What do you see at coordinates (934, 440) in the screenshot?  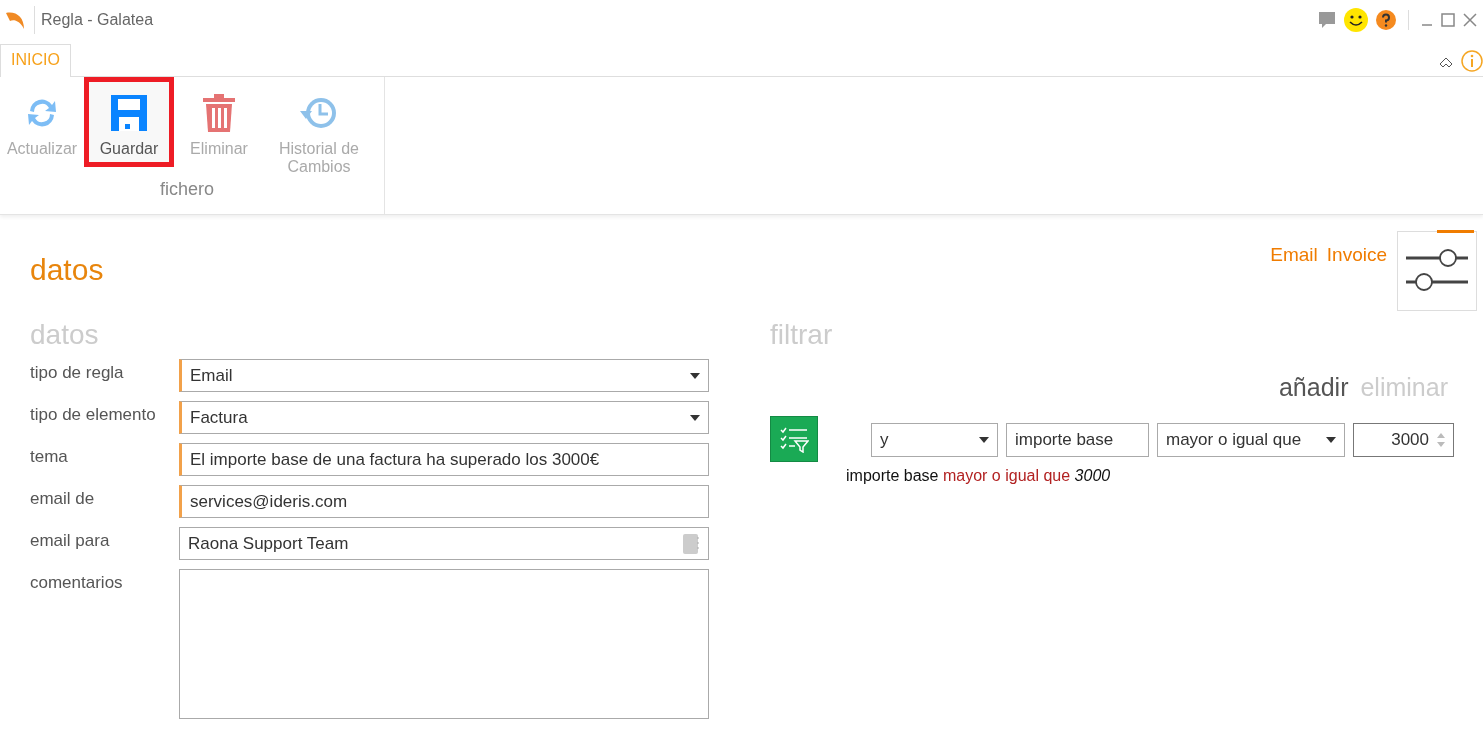 I see `connector-dropdown: y` at bounding box center [934, 440].